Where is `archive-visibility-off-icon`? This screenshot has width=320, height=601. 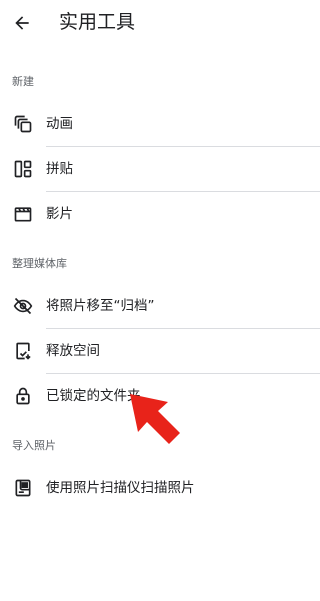
archive-visibility-off-icon is located at coordinates (23, 306).